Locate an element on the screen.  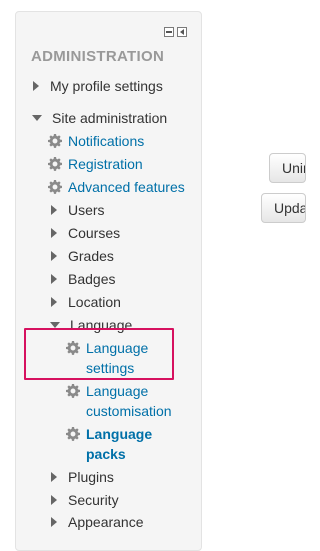
expanded-arrow-icon is located at coordinates (37, 118).